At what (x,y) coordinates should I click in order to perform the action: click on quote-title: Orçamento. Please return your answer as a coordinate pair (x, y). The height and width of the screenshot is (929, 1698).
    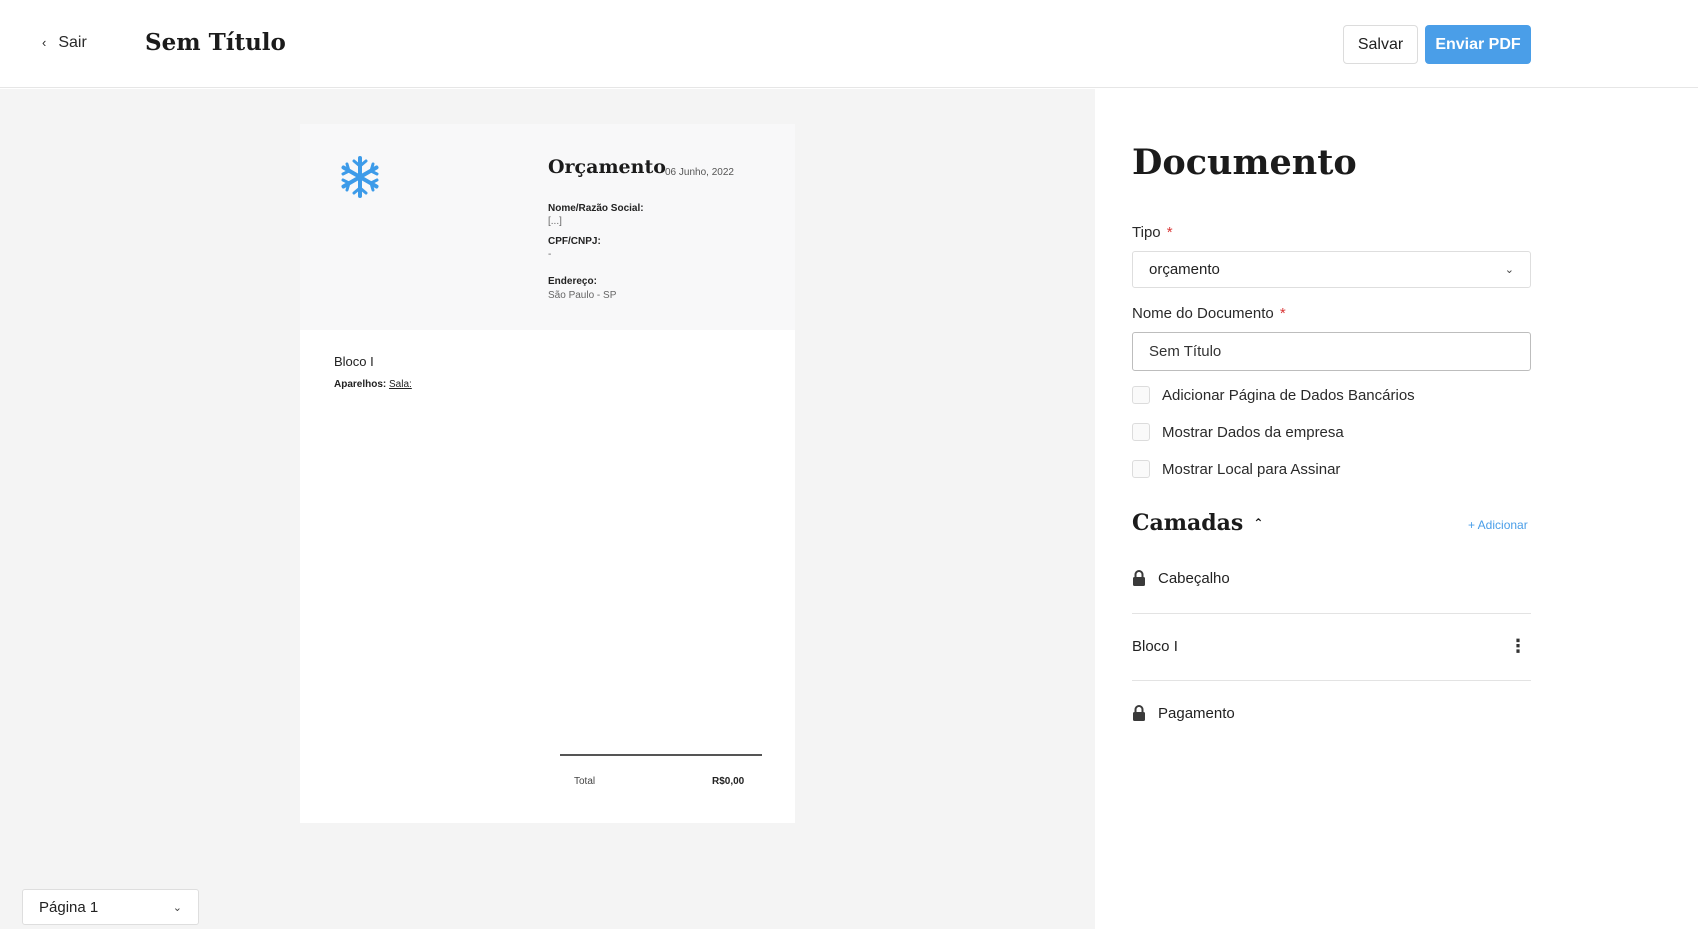
    Looking at the image, I should click on (607, 167).